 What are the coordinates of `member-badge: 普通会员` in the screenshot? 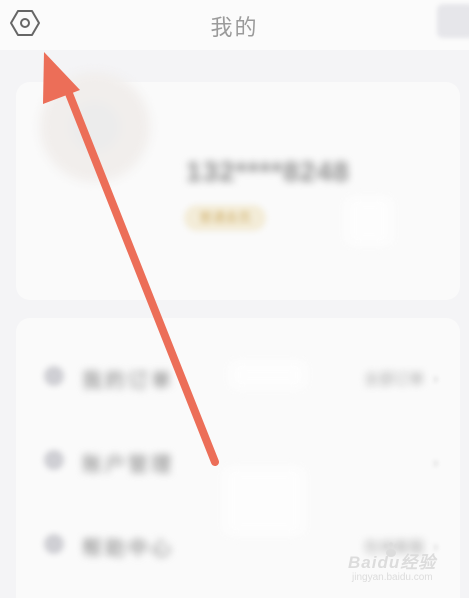 It's located at (225, 218).